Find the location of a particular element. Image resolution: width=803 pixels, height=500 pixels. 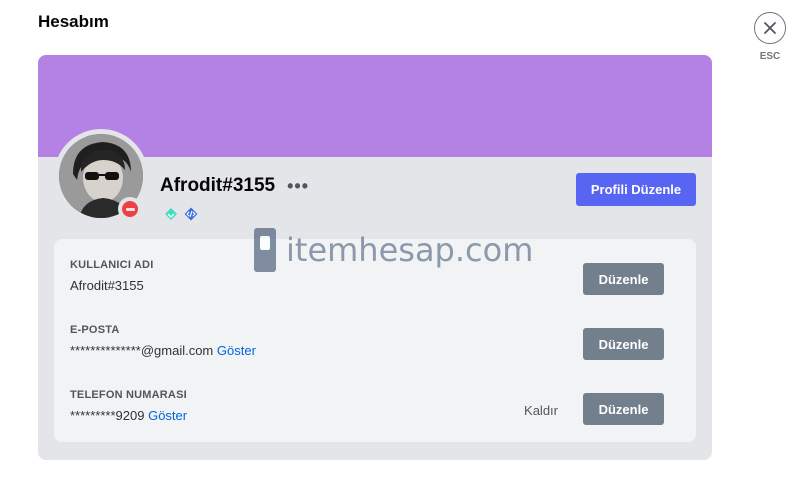

remove-phone-link: Kaldır is located at coordinates (541, 410).